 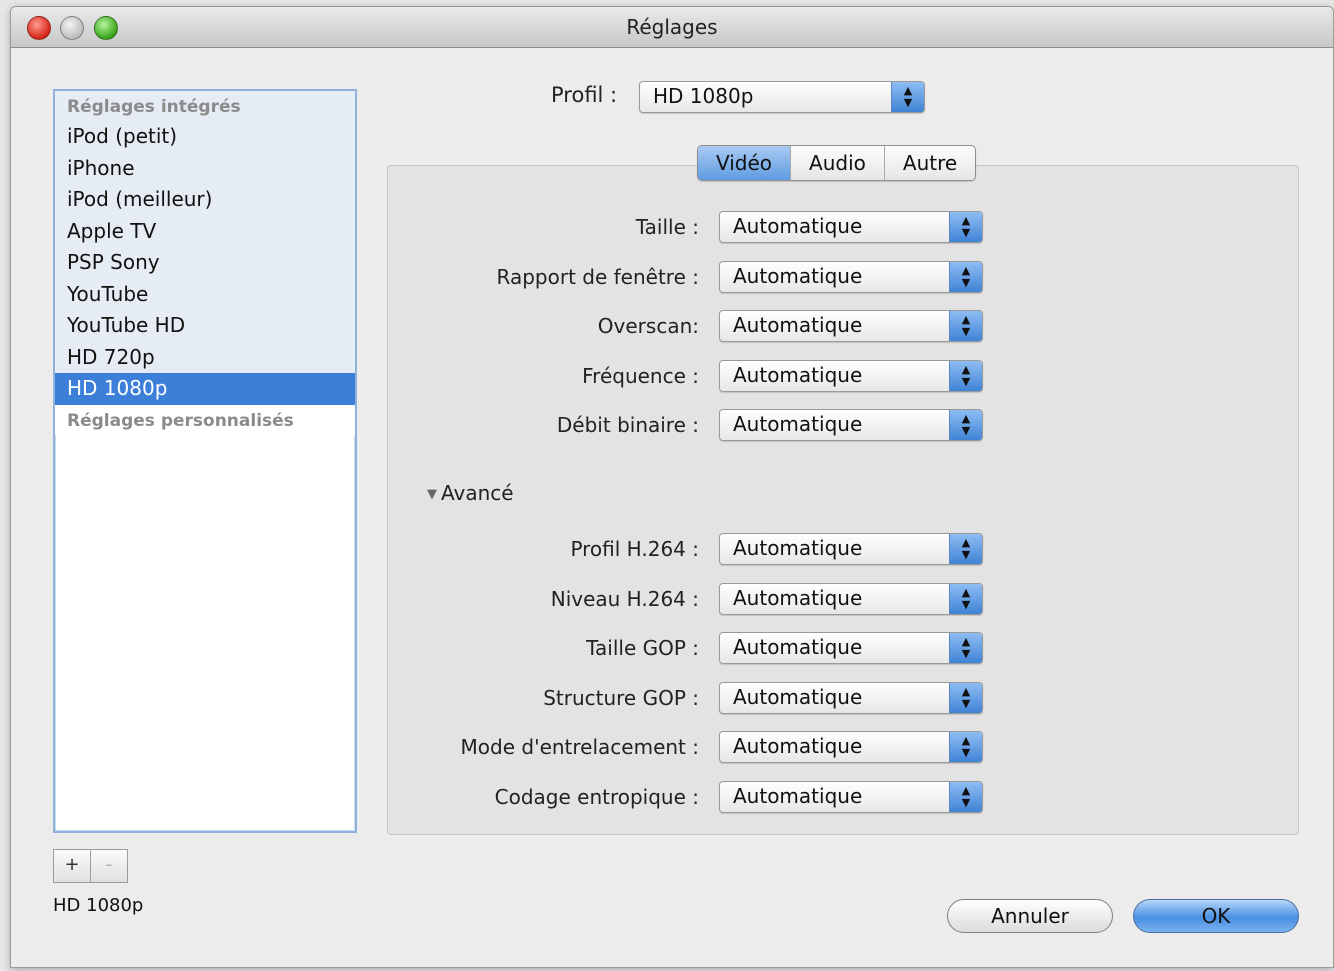 I want to click on window-title: Réglages, so click(x=672, y=27).